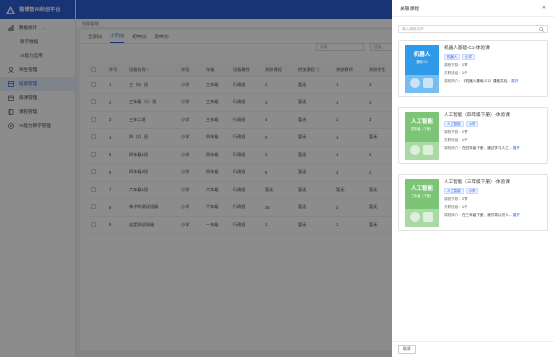 Image resolution: width=554 pixels, height=357 pixels. Describe the element at coordinates (467, 47) in the screenshot. I see `course-name: 机器人基础-C1-体验课` at that location.